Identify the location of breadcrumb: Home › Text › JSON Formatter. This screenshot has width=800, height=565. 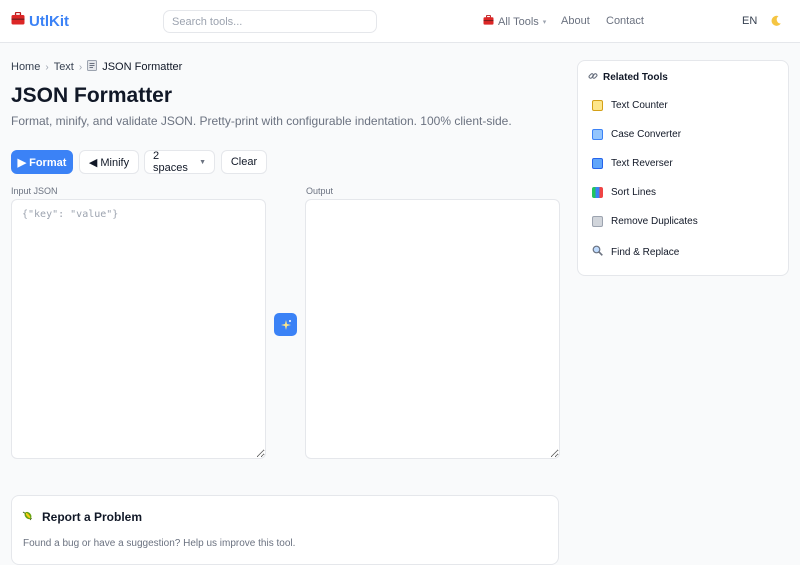
(96, 67).